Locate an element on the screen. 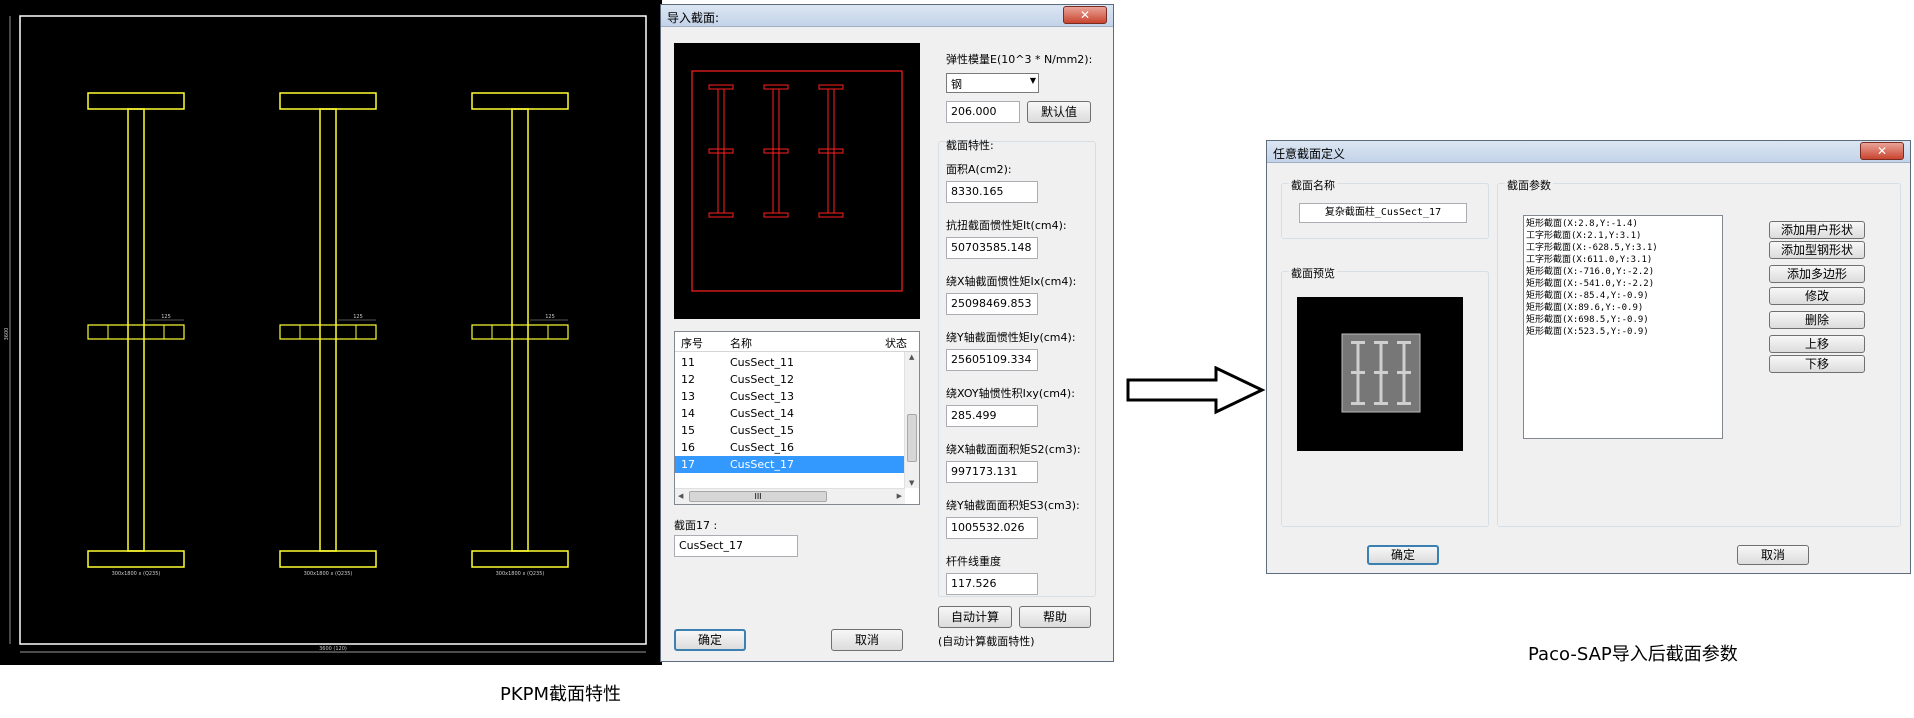 The height and width of the screenshot is (718, 1914). delete-button: 删除 is located at coordinates (1817, 320).